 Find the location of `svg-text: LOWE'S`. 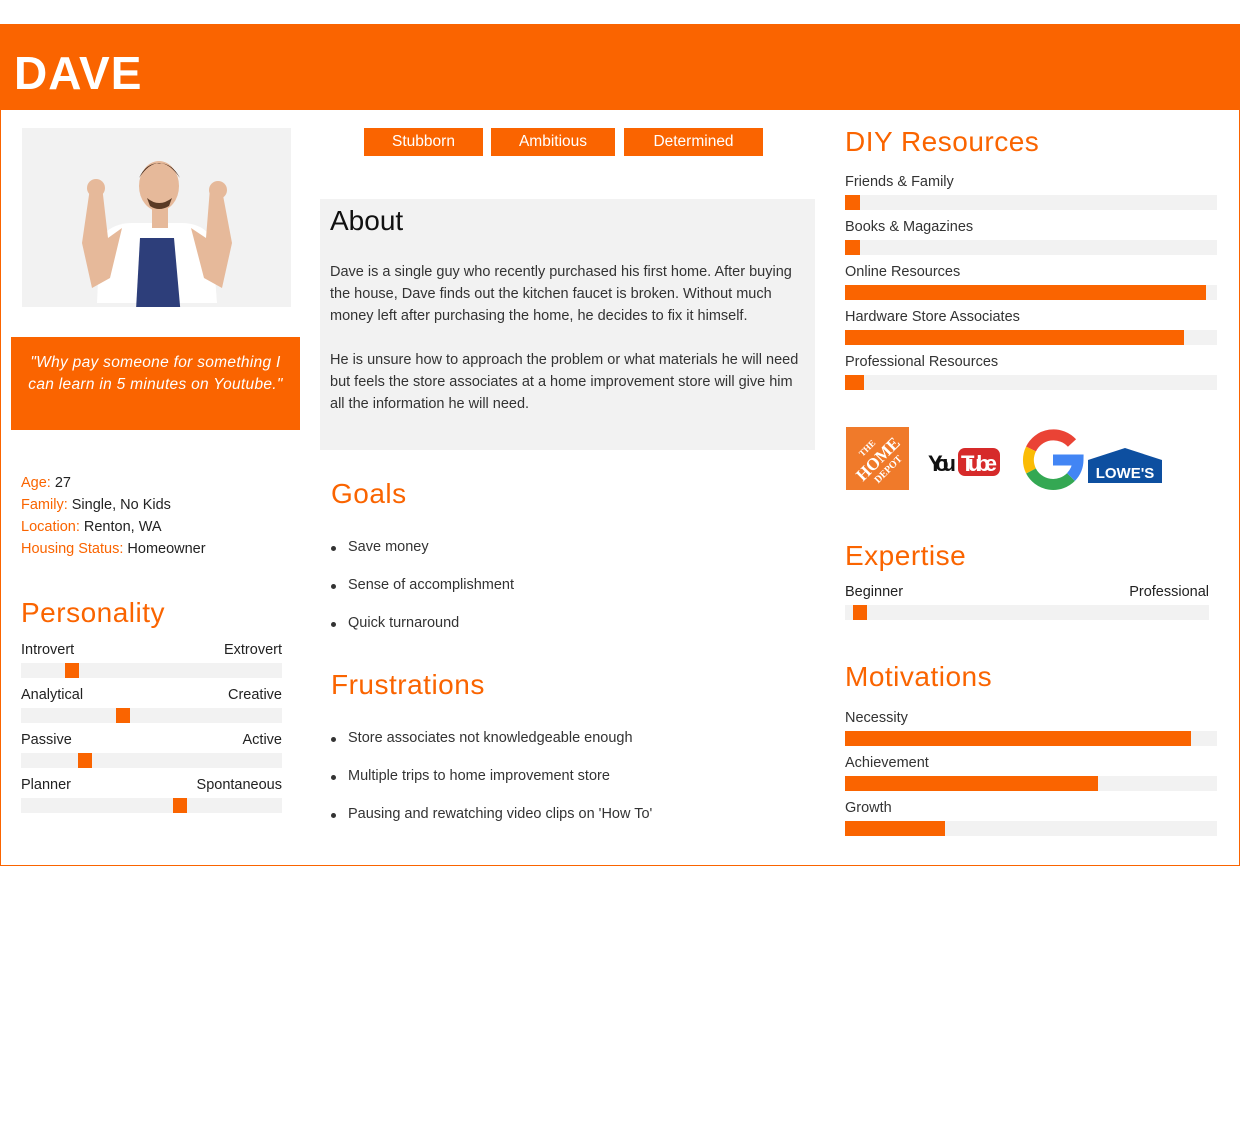

svg-text: LOWE'S is located at coordinates (1125, 473).